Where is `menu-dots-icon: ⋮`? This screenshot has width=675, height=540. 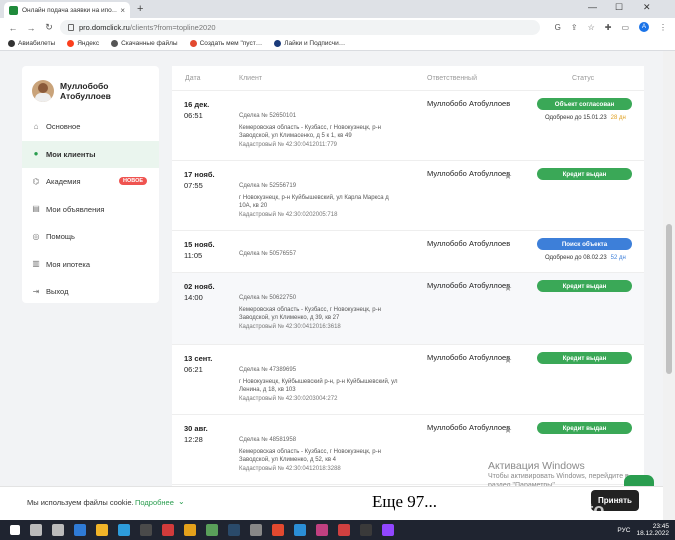 menu-dots-icon: ⋮ is located at coordinates (663, 27).